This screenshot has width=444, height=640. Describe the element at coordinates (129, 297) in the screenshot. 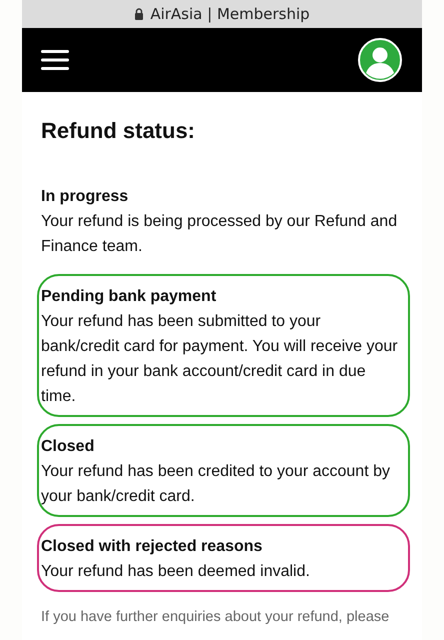

I see `status-name: Pending bank payment` at that location.